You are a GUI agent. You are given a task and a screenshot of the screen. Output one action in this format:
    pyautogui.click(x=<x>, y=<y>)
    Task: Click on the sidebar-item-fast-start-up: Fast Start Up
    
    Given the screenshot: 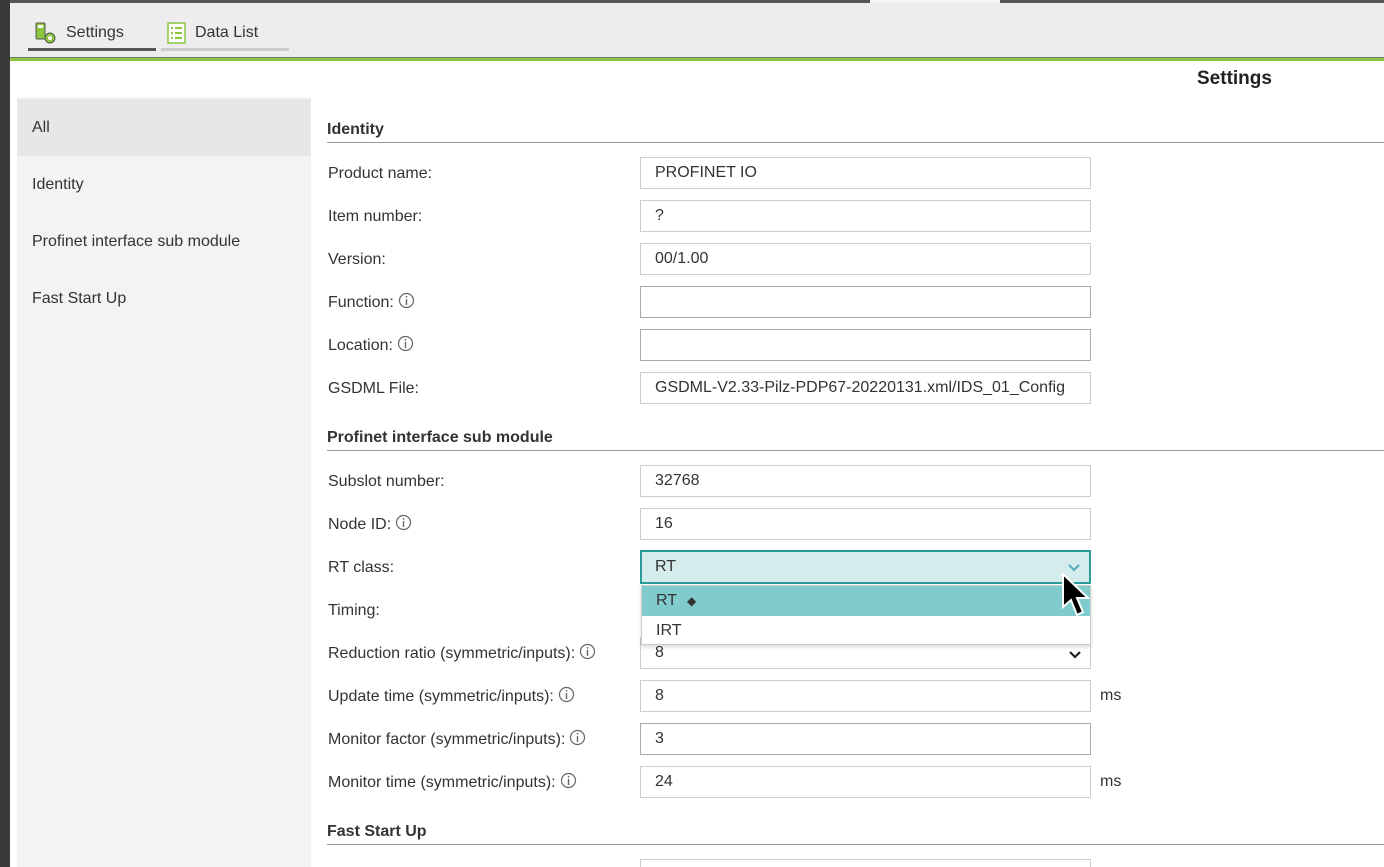 What is the action you would take?
    pyautogui.click(x=164, y=298)
    